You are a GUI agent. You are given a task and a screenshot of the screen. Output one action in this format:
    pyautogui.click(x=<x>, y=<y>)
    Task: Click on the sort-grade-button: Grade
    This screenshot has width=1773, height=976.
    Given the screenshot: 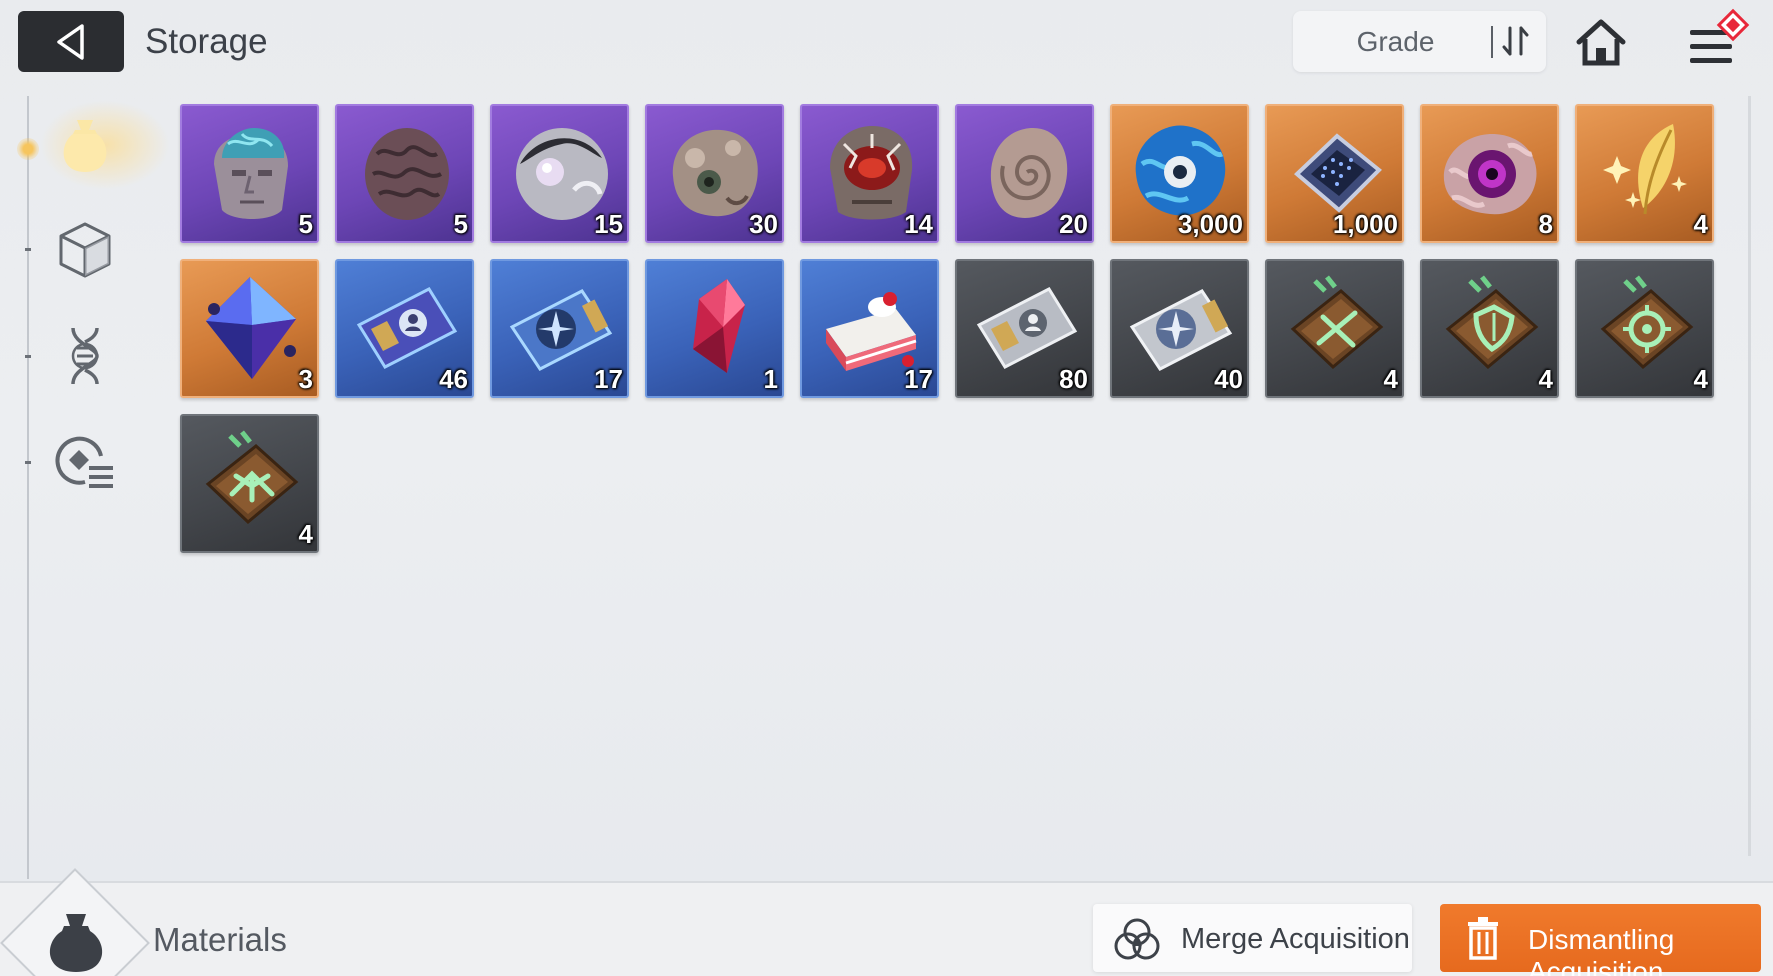 What is the action you would take?
    pyautogui.click(x=1419, y=41)
    